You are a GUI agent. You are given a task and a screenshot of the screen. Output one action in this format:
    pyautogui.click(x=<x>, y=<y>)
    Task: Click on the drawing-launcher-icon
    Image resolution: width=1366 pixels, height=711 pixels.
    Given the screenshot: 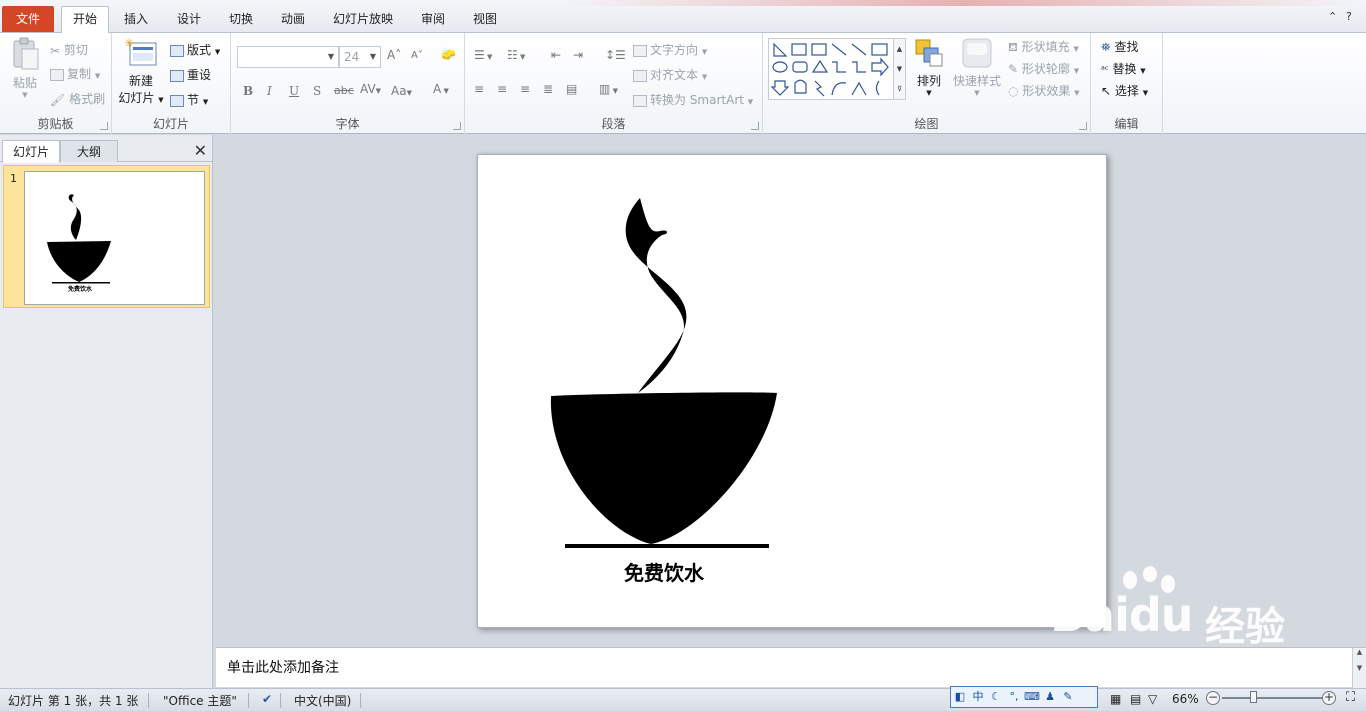 What is the action you would take?
    pyautogui.click(x=1083, y=126)
    